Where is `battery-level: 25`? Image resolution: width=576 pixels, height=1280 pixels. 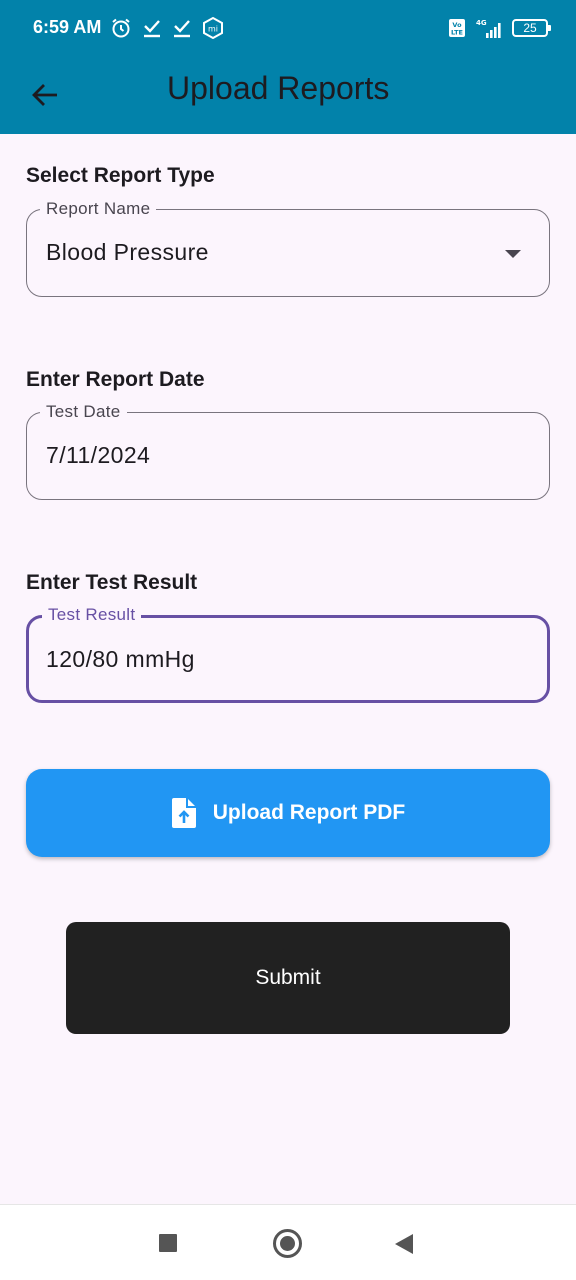
battery-level: 25 is located at coordinates (530, 28).